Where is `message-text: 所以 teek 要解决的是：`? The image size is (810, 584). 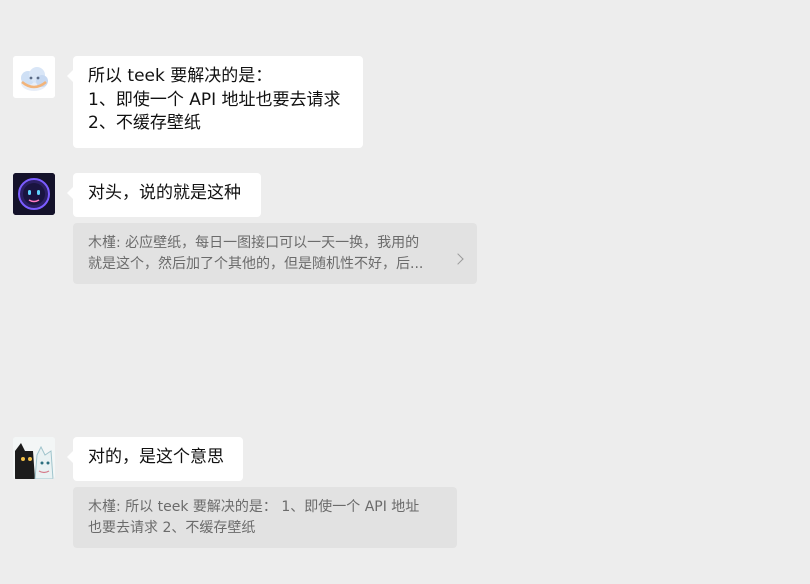 message-text: 所以 teek 要解决的是： is located at coordinates (180, 76).